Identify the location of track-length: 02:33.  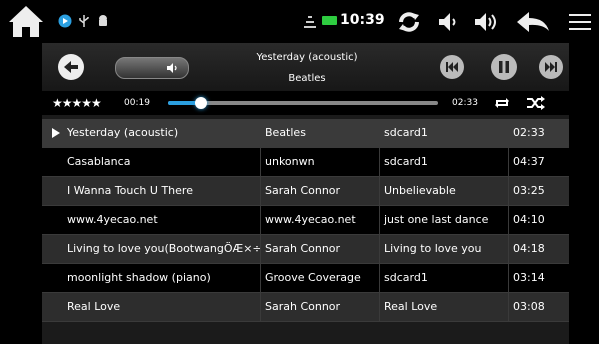
(541, 133).